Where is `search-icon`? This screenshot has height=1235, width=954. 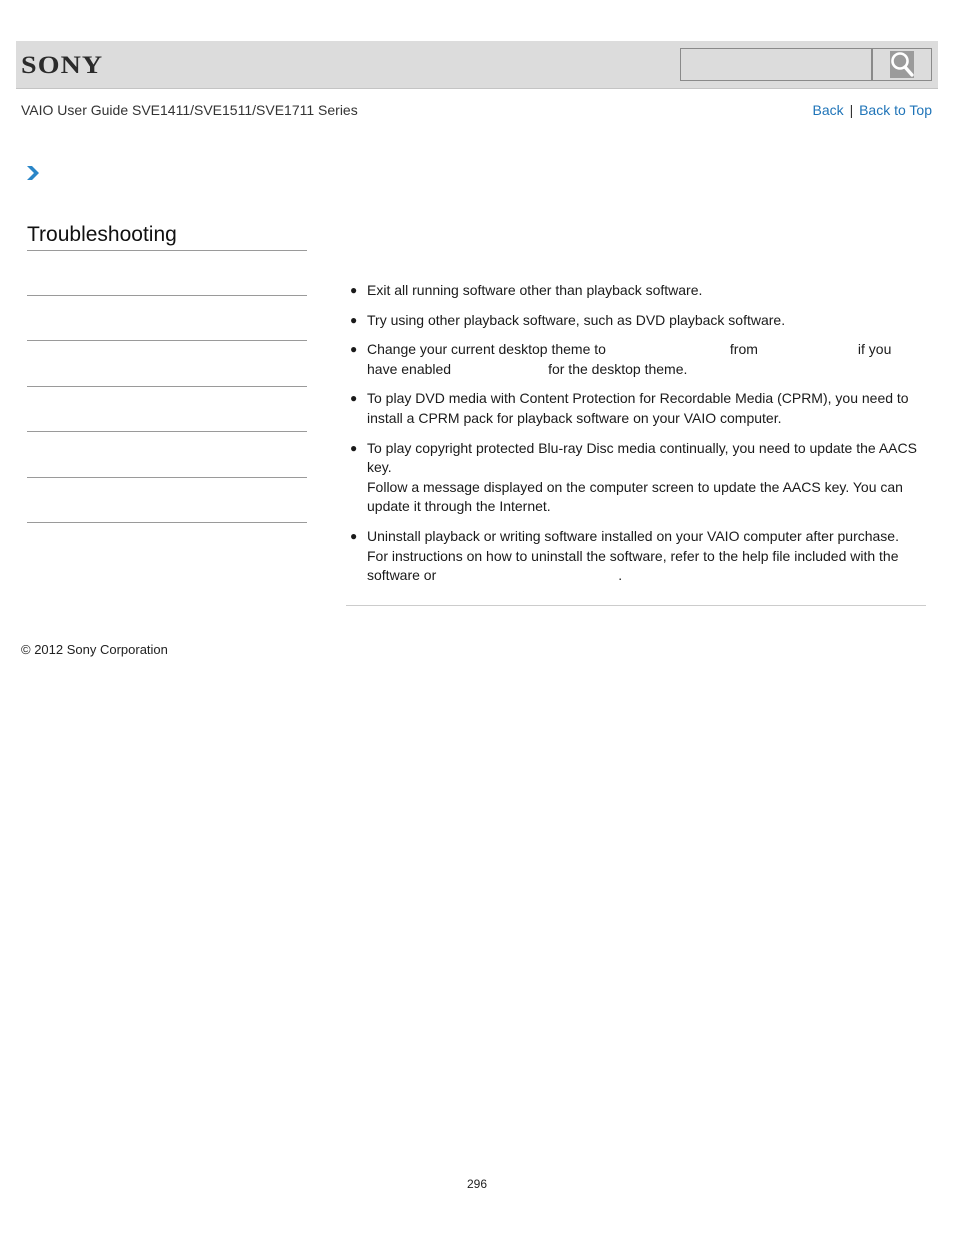 search-icon is located at coordinates (902, 64).